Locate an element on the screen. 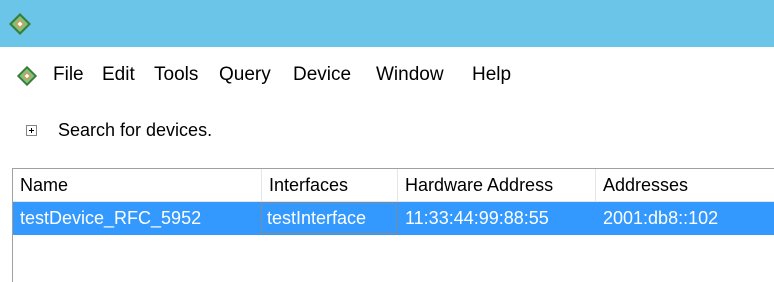 This screenshot has height=282, width=774. cell-addresses: 2001:db8::102 is located at coordinates (685, 218).